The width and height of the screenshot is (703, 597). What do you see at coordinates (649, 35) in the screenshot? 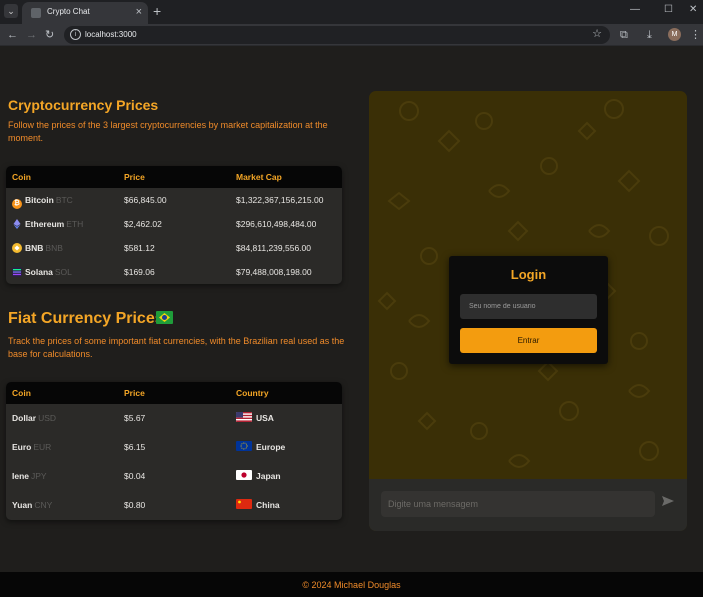
I see `download-icon: ⤓` at bounding box center [649, 35].